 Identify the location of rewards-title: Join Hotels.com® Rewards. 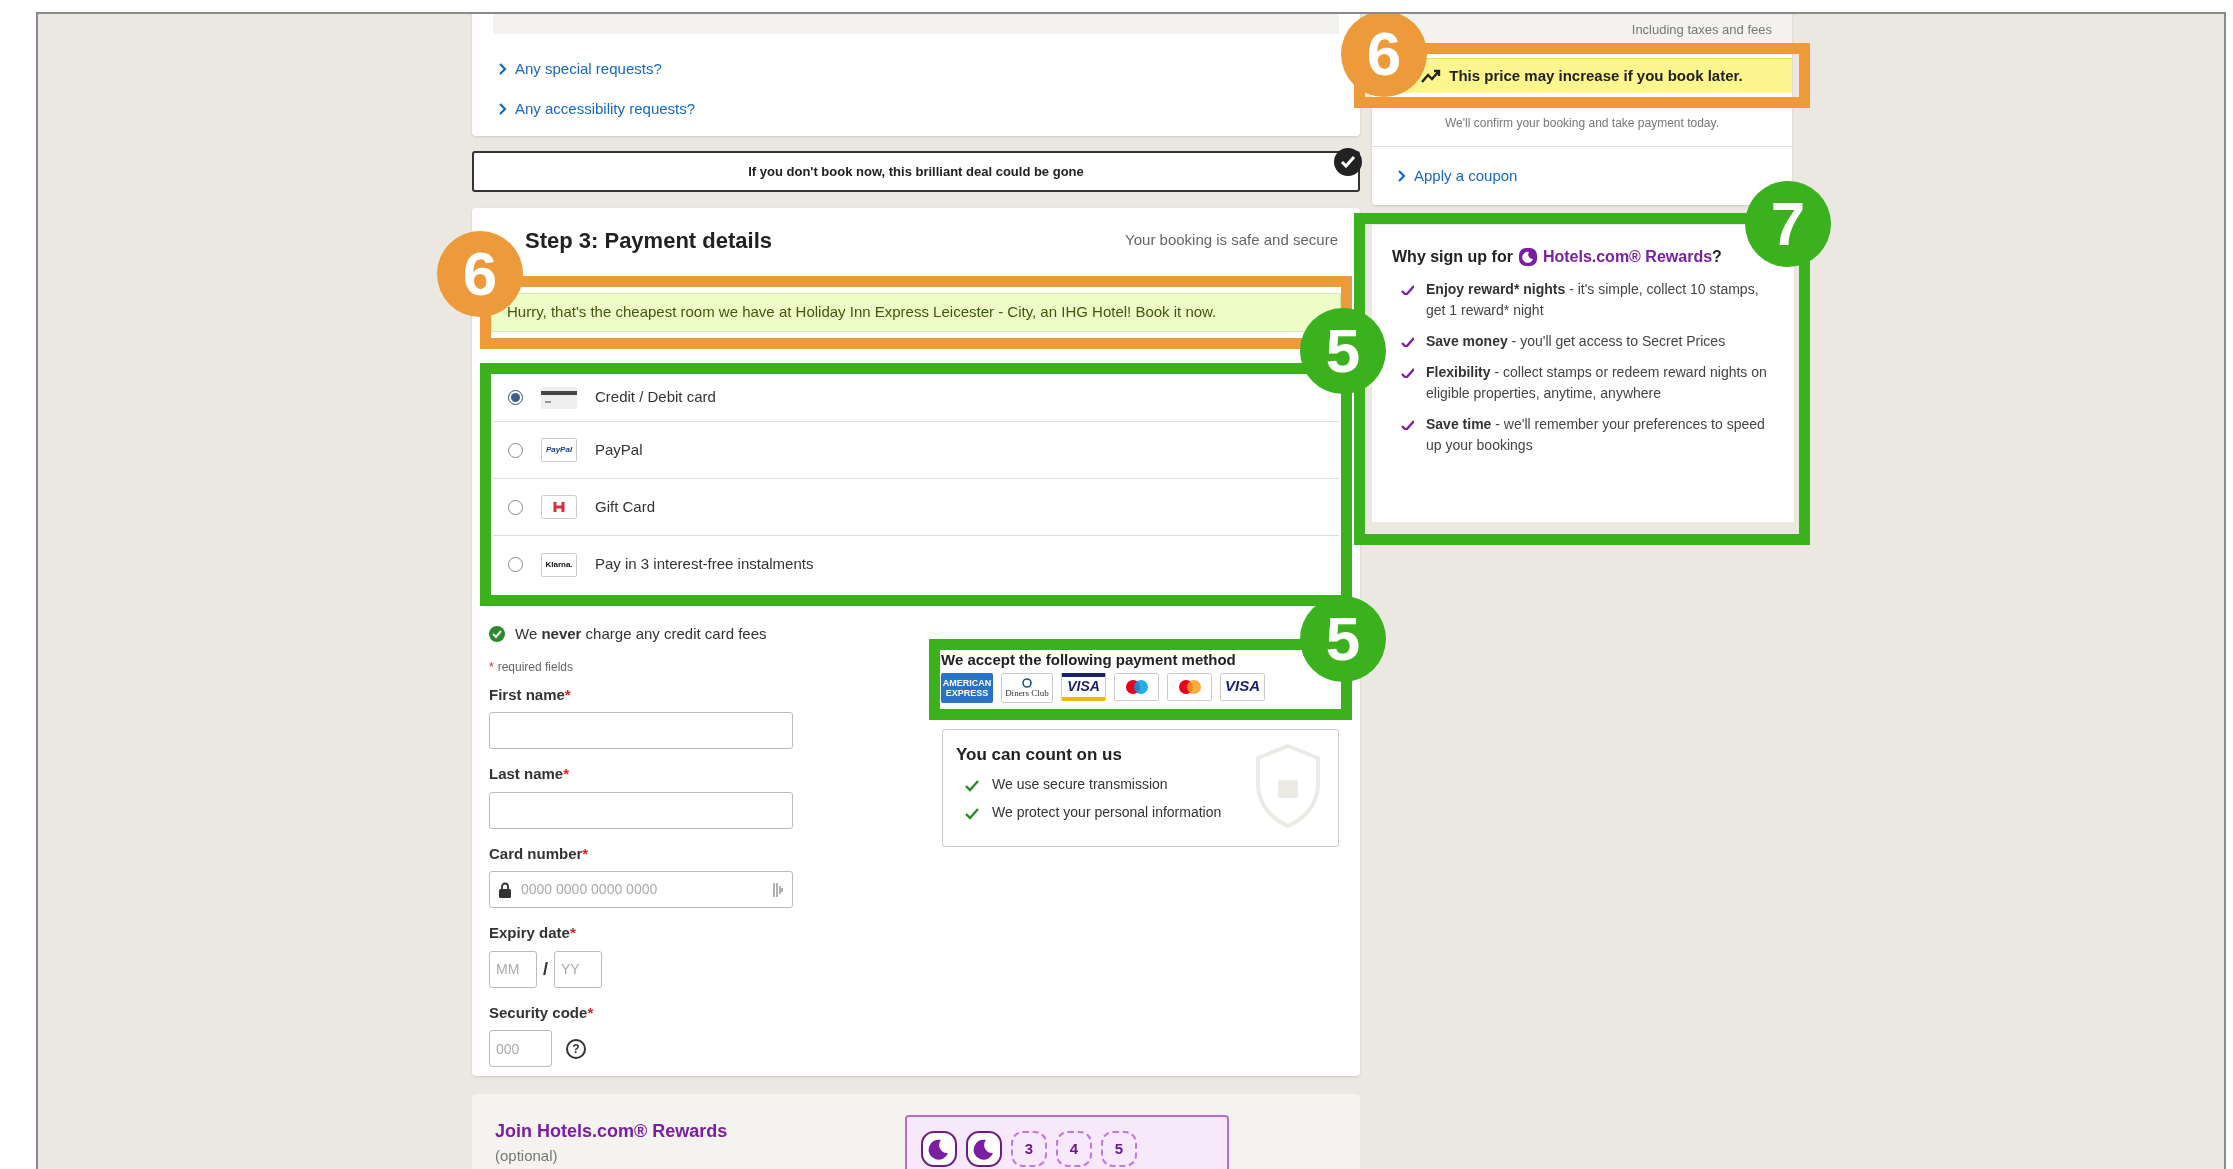
(612, 1131).